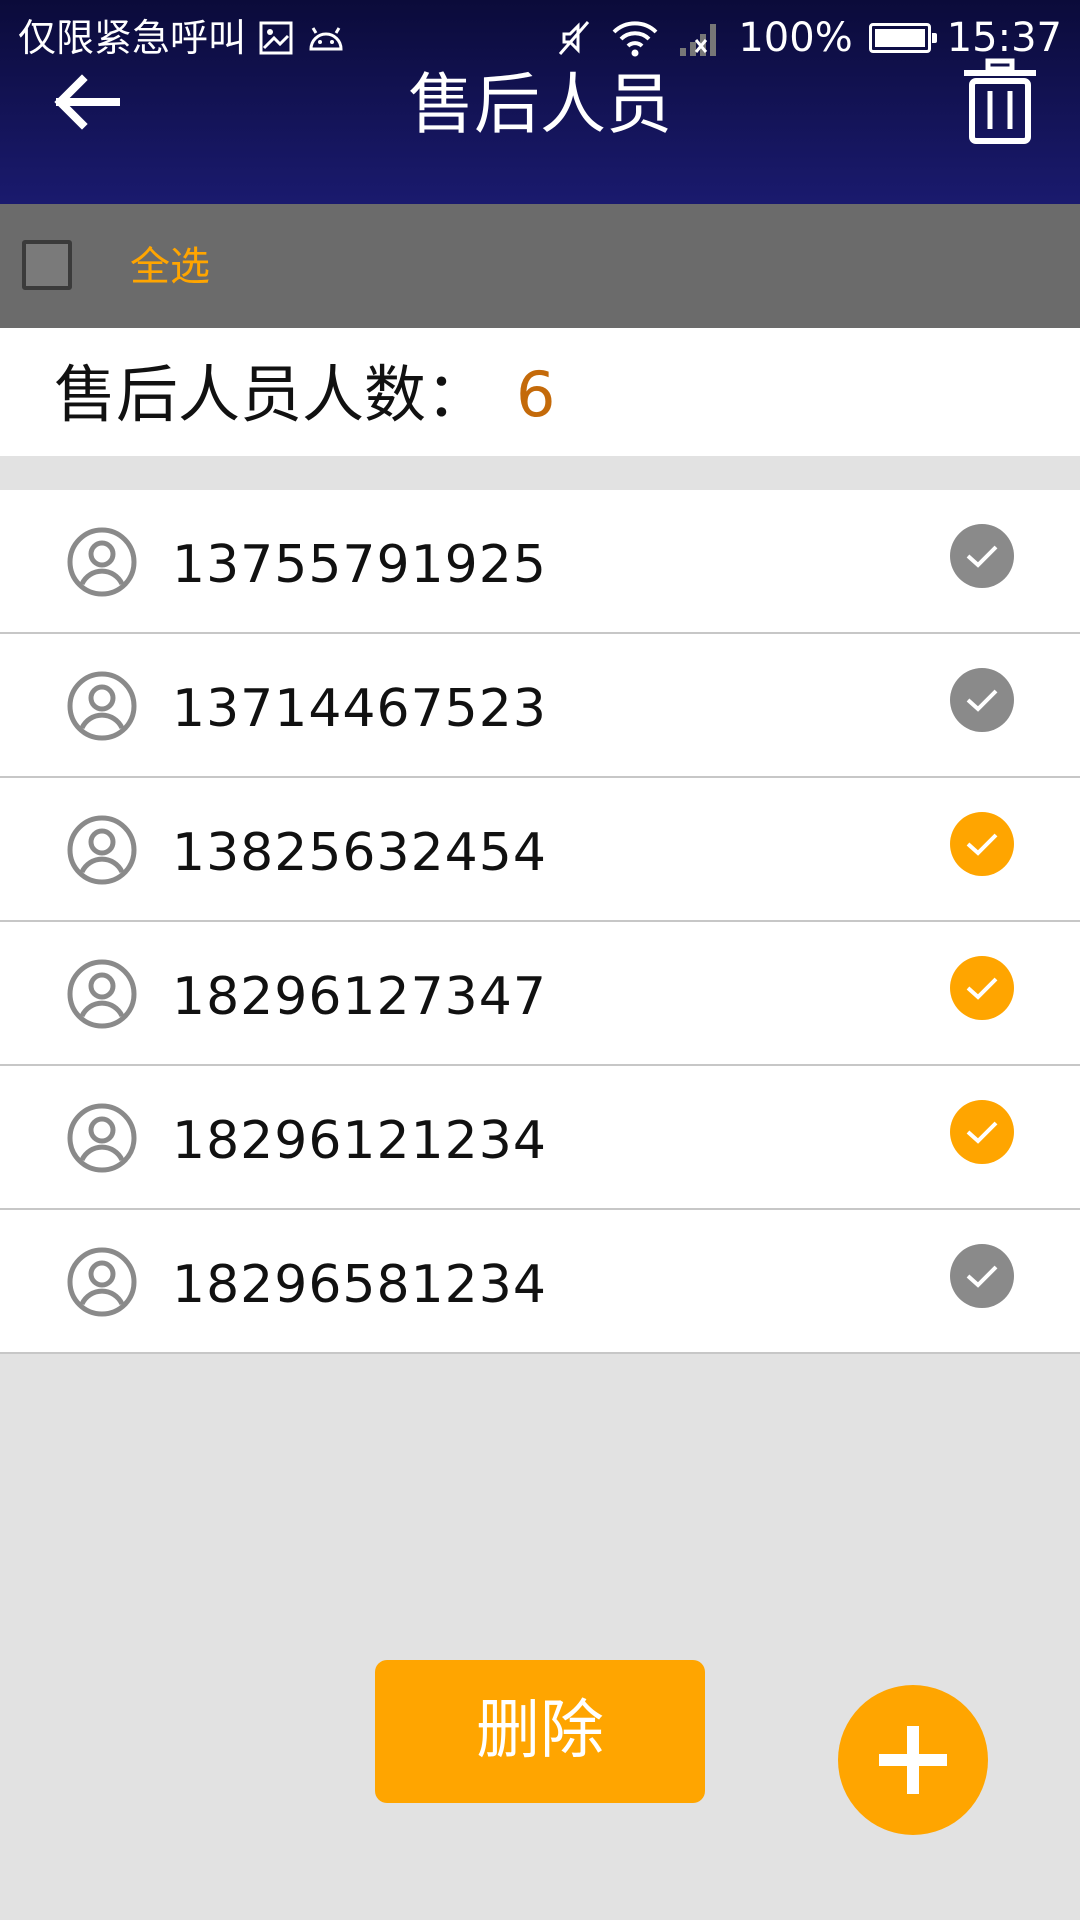  What do you see at coordinates (271, 394) in the screenshot?
I see `count-label: 售后人员人数：` at bounding box center [271, 394].